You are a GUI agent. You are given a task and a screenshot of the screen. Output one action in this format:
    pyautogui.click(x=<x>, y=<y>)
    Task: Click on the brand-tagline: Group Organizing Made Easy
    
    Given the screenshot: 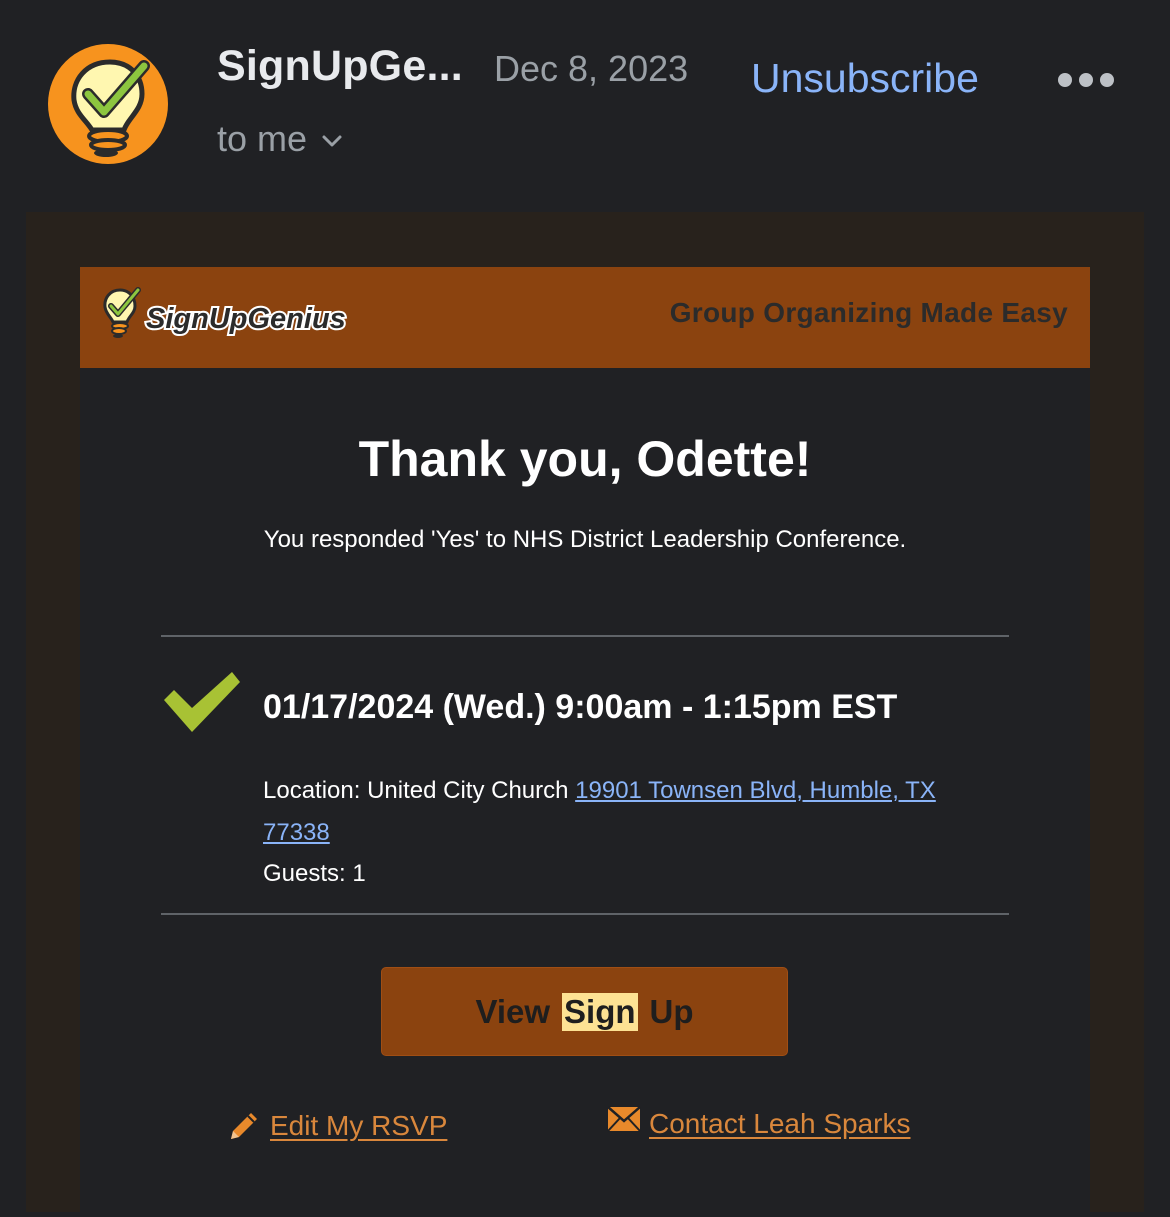 What is the action you would take?
    pyautogui.click(x=868, y=312)
    